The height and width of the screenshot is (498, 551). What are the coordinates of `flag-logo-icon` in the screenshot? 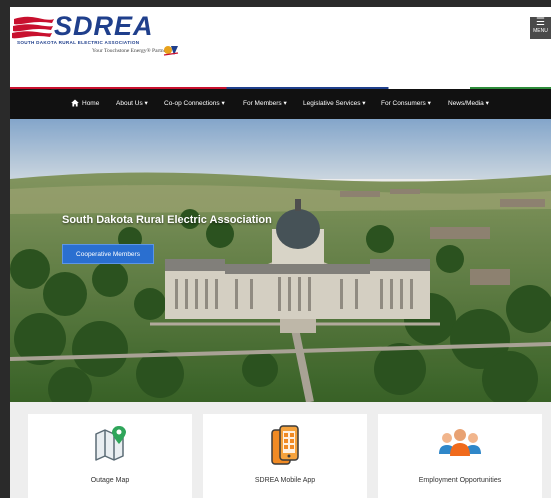 It's located at (33, 27).